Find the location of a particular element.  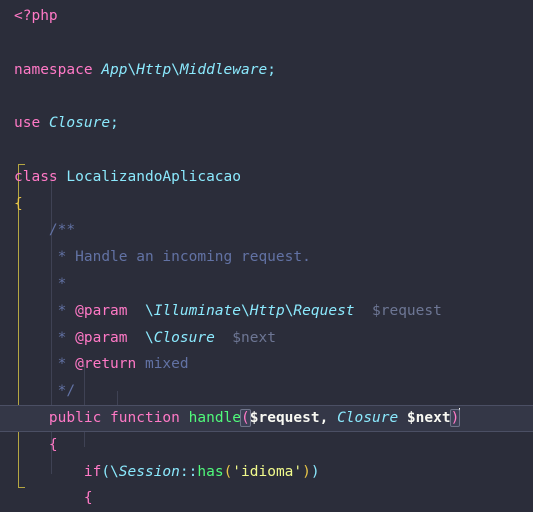

code-line-3: namespace App\Http\Middleware; is located at coordinates (266, 70).